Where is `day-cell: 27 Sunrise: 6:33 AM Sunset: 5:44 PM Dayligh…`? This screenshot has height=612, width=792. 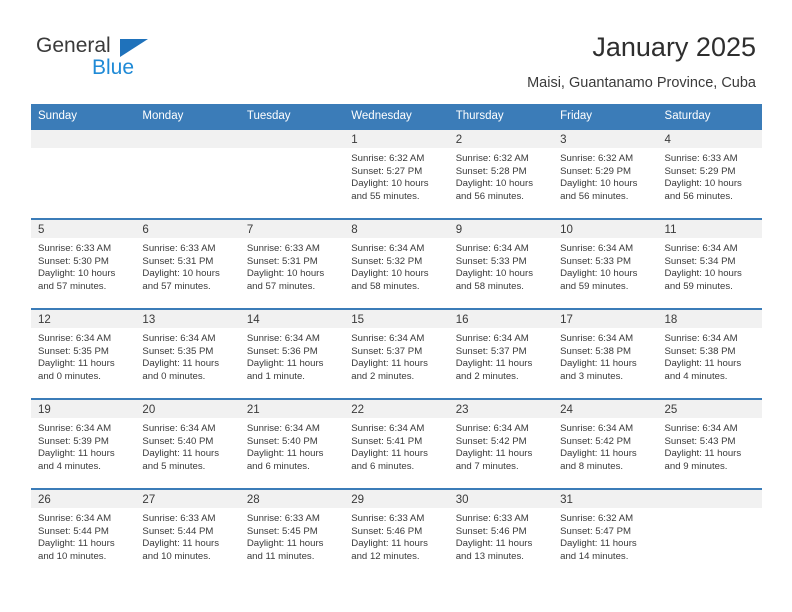
day-cell: 27 Sunrise: 6:33 AM Sunset: 5:44 PM Dayligh… is located at coordinates (187, 533).